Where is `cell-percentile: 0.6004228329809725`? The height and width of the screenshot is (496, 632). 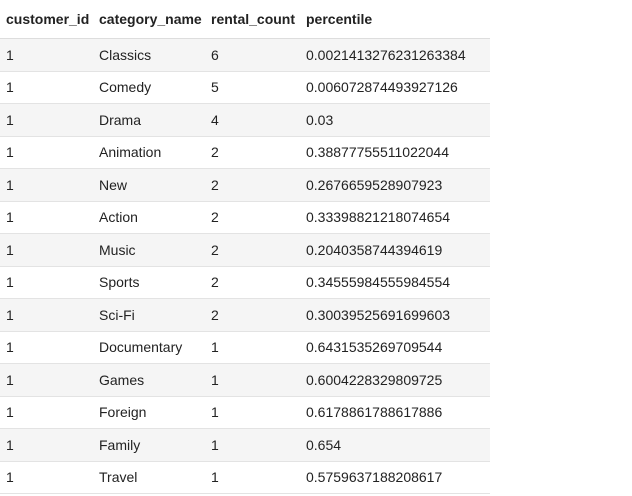 cell-percentile: 0.6004228329809725 is located at coordinates (395, 380).